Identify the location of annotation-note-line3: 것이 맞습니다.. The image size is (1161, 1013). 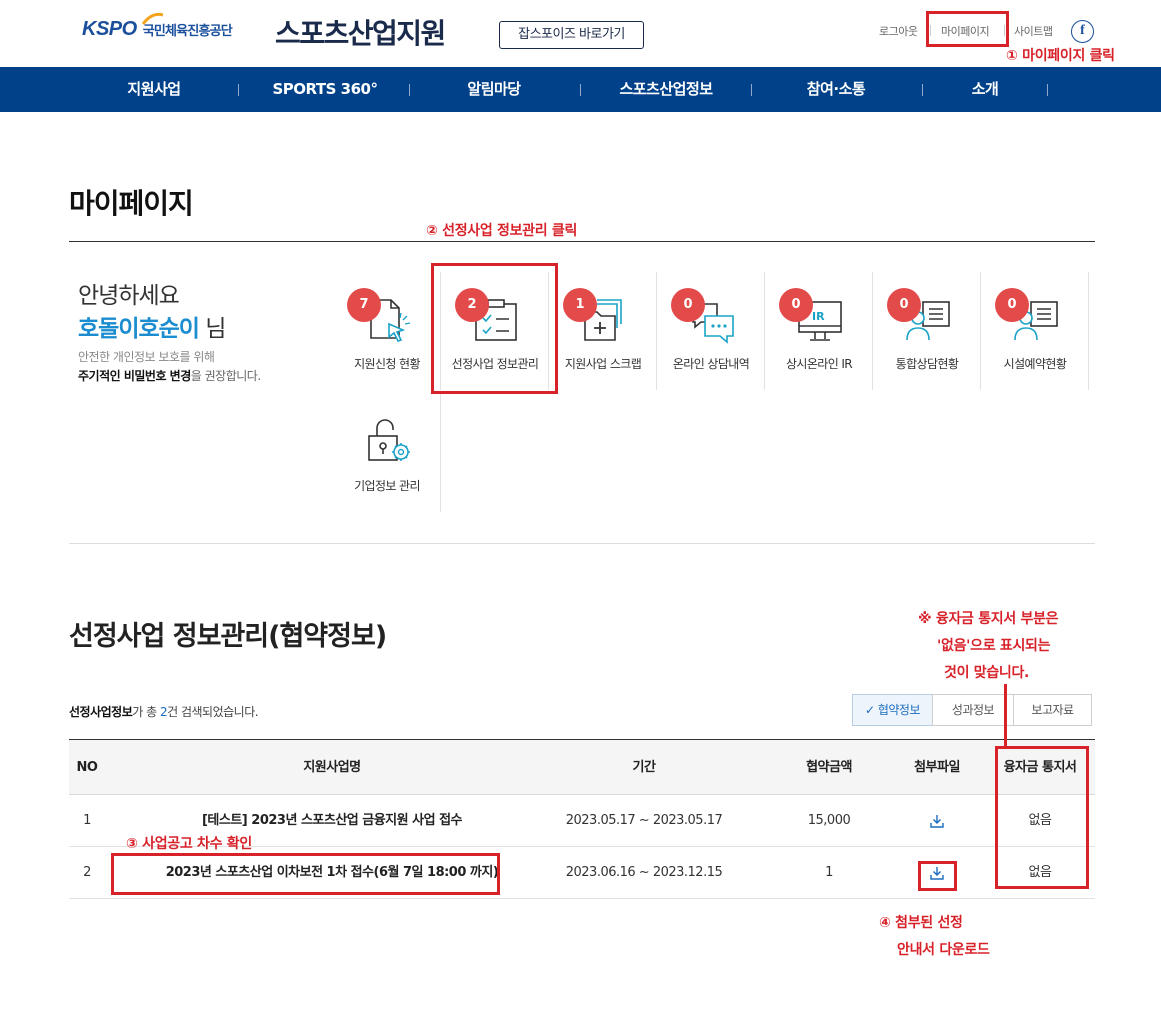
(987, 673).